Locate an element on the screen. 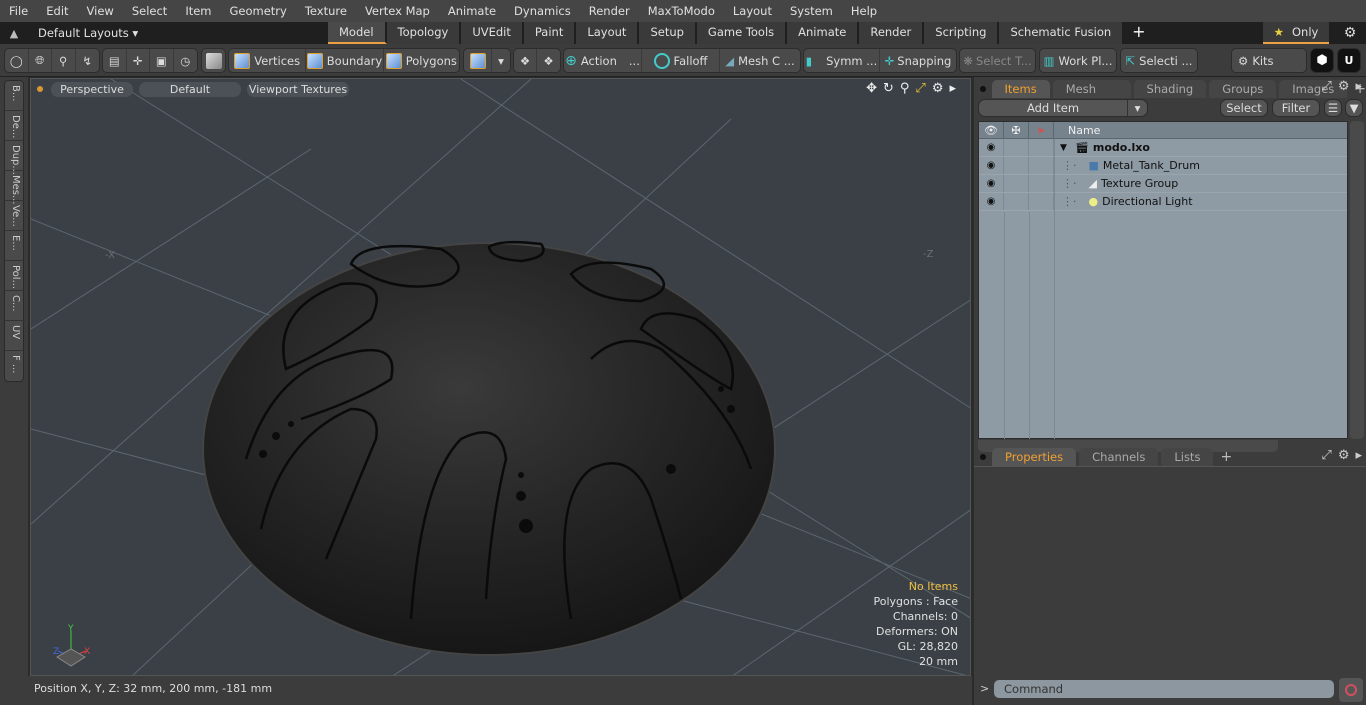  square-target-icon: ▣ is located at coordinates (162, 60).